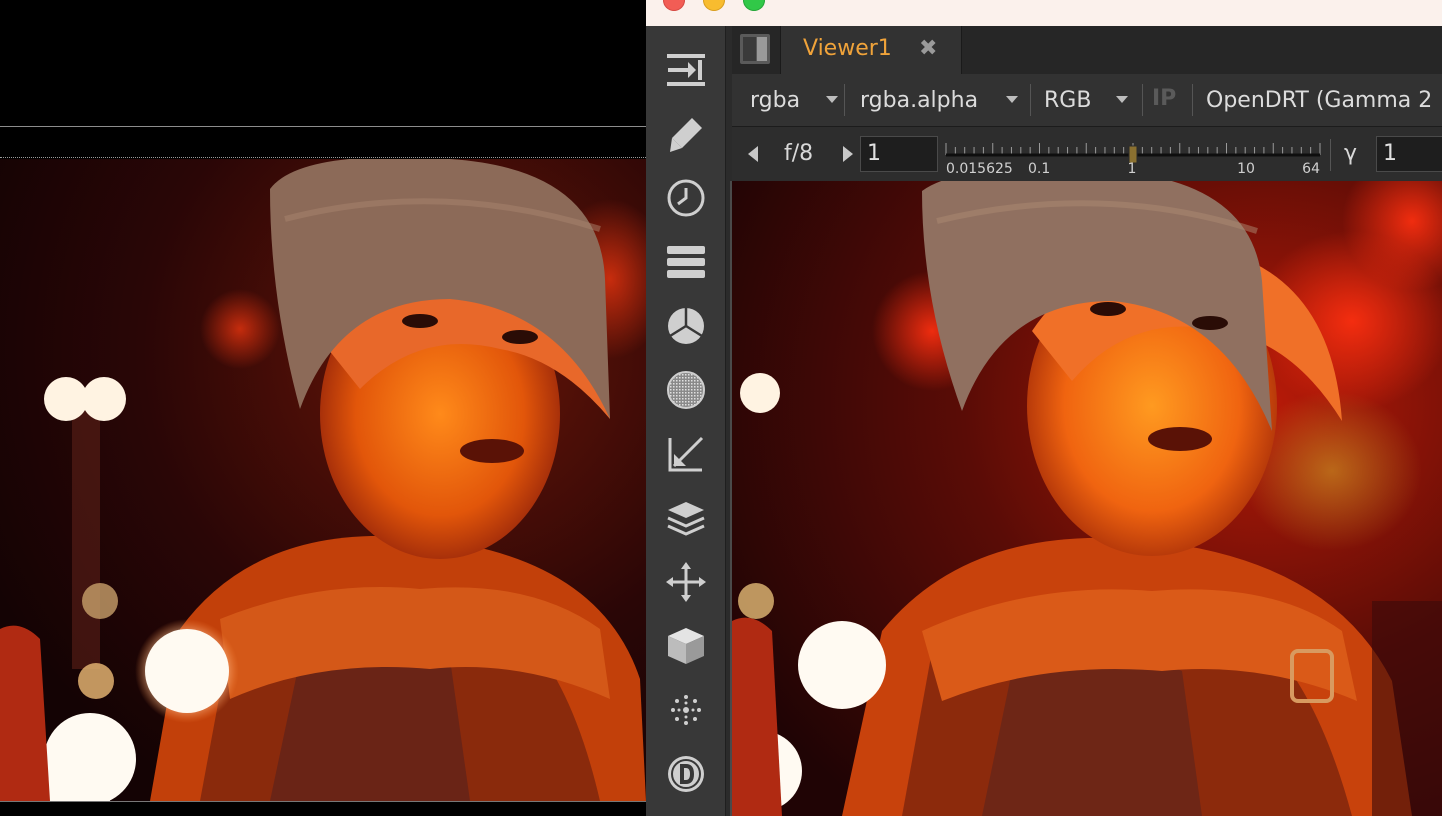 The width and height of the screenshot is (1442, 816). I want to click on display-channels-dropdown: RGB, so click(1091, 100).